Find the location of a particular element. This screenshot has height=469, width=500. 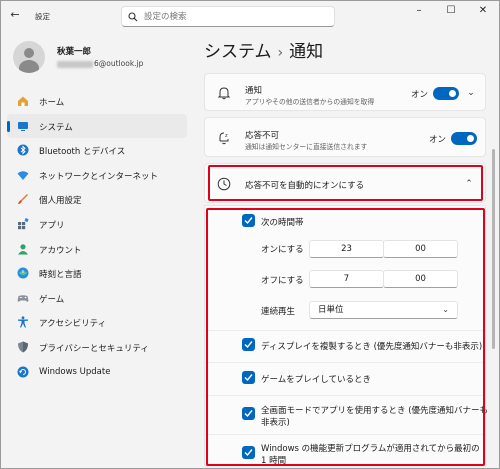

notifications-toggle is located at coordinates (446, 93).